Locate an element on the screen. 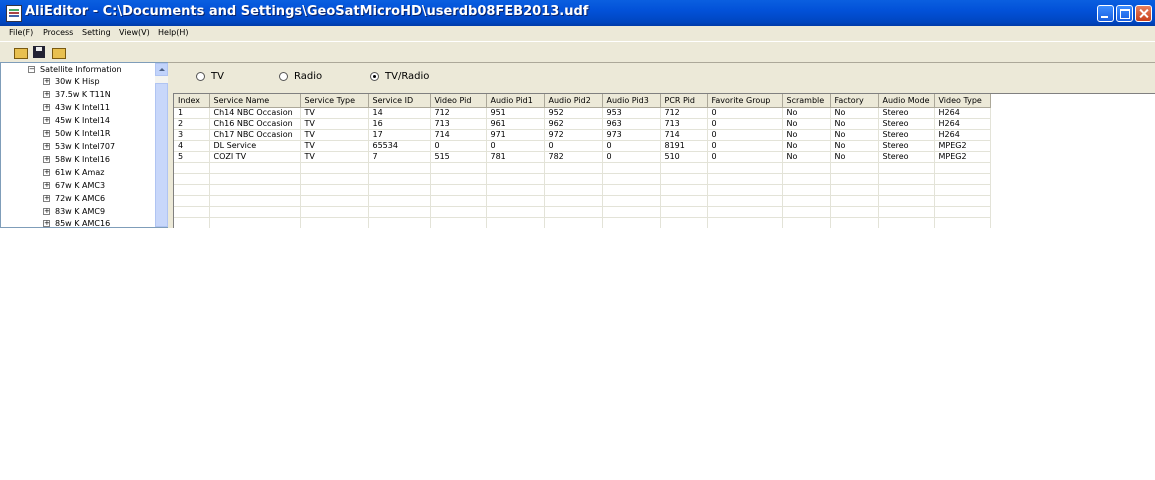  column-header-favorite-group: Favorite Group is located at coordinates (745, 101).